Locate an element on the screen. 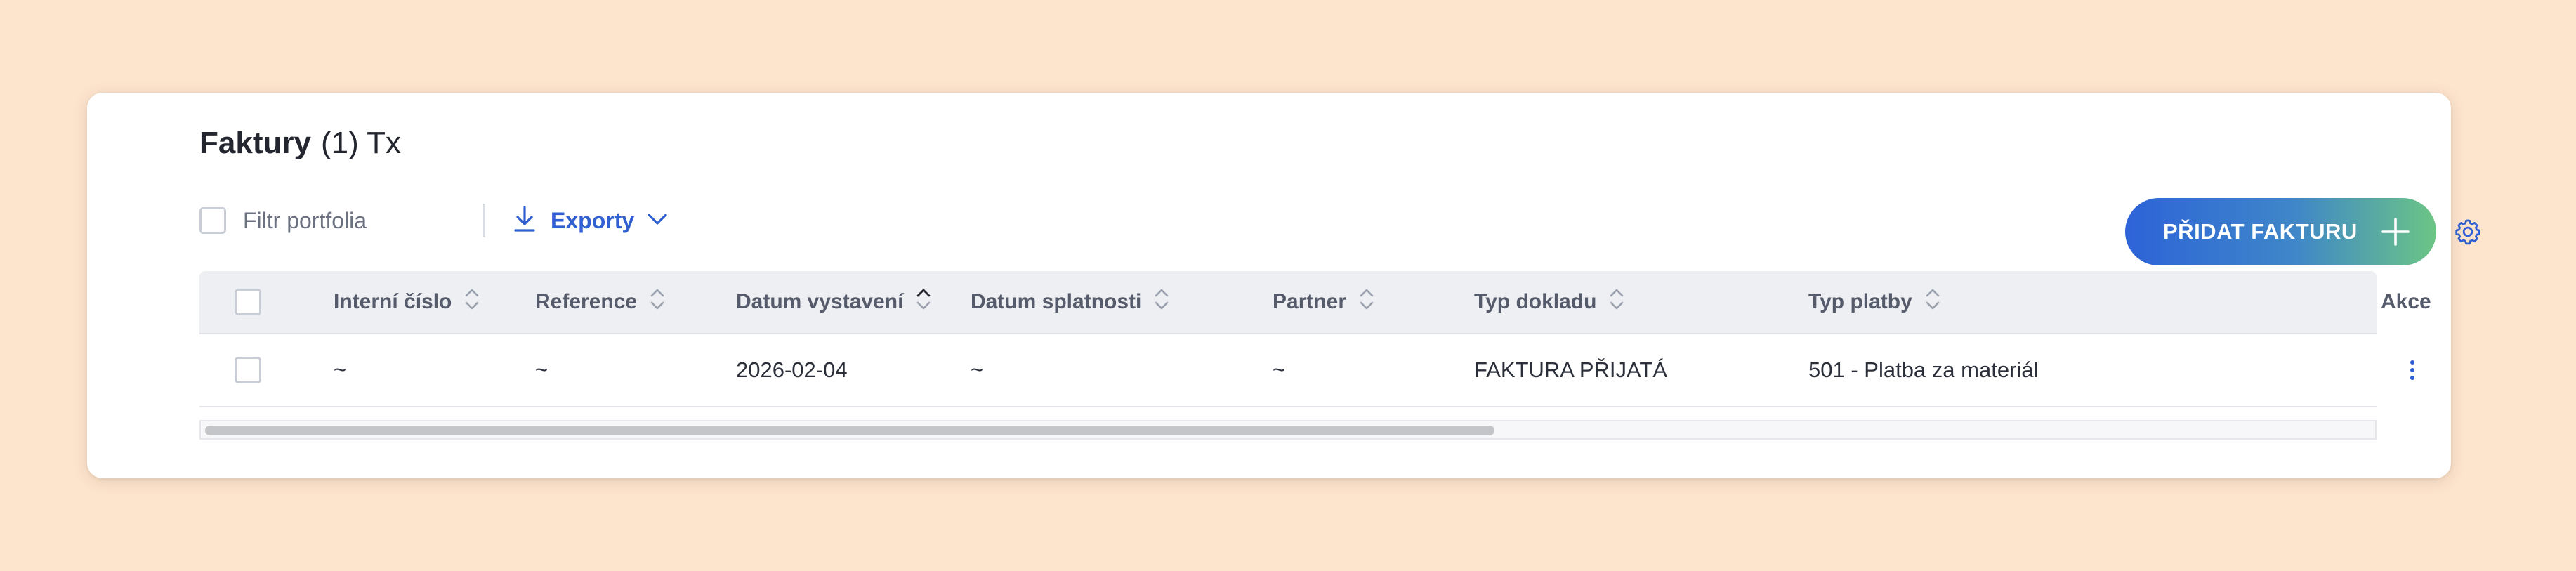 This screenshot has height=571, width=2576. column-label: Datum vystavení is located at coordinates (820, 301).